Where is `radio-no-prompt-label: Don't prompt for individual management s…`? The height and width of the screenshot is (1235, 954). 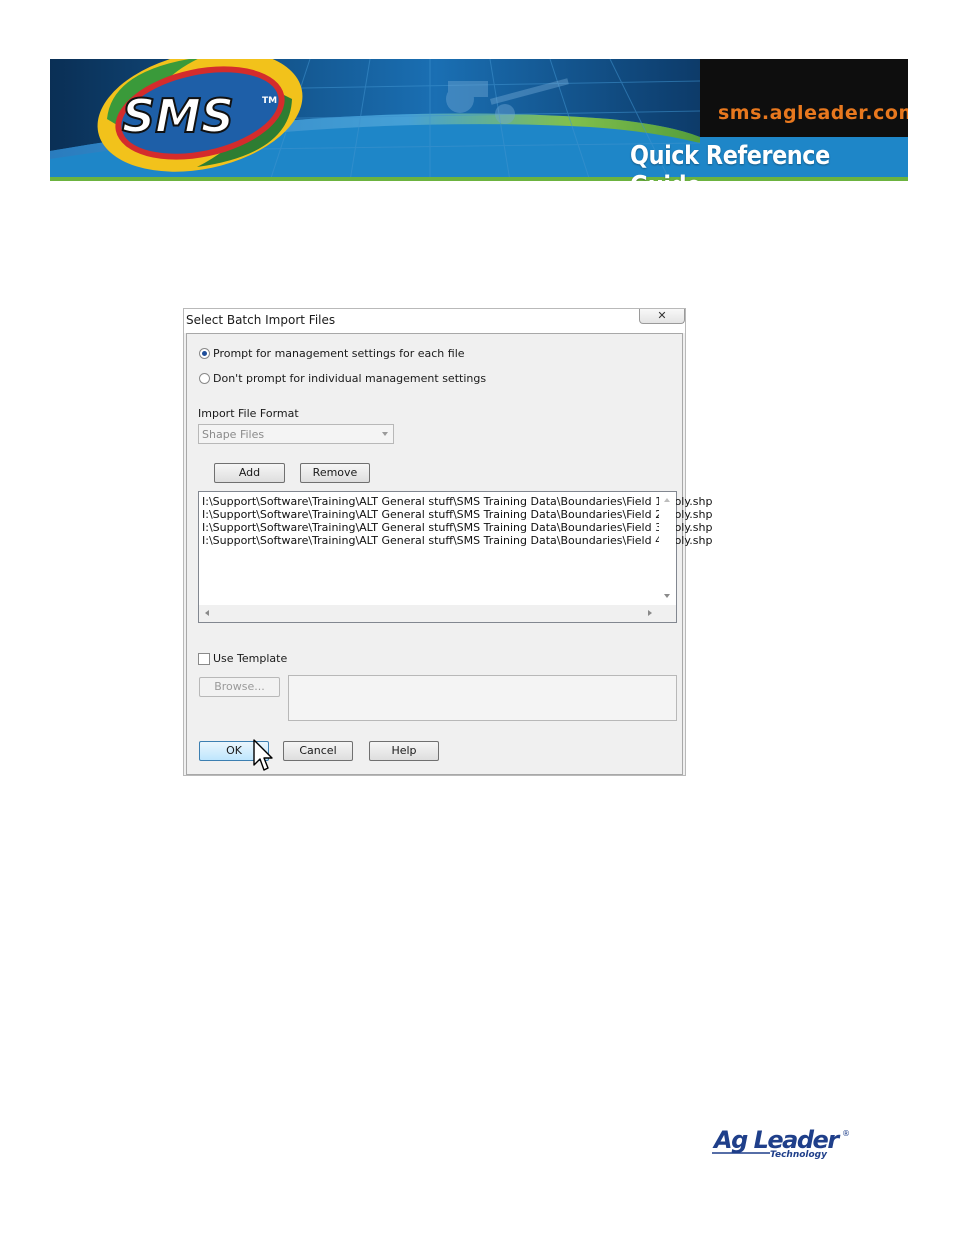 radio-no-prompt-label: Don't prompt for individual management s… is located at coordinates (350, 378).